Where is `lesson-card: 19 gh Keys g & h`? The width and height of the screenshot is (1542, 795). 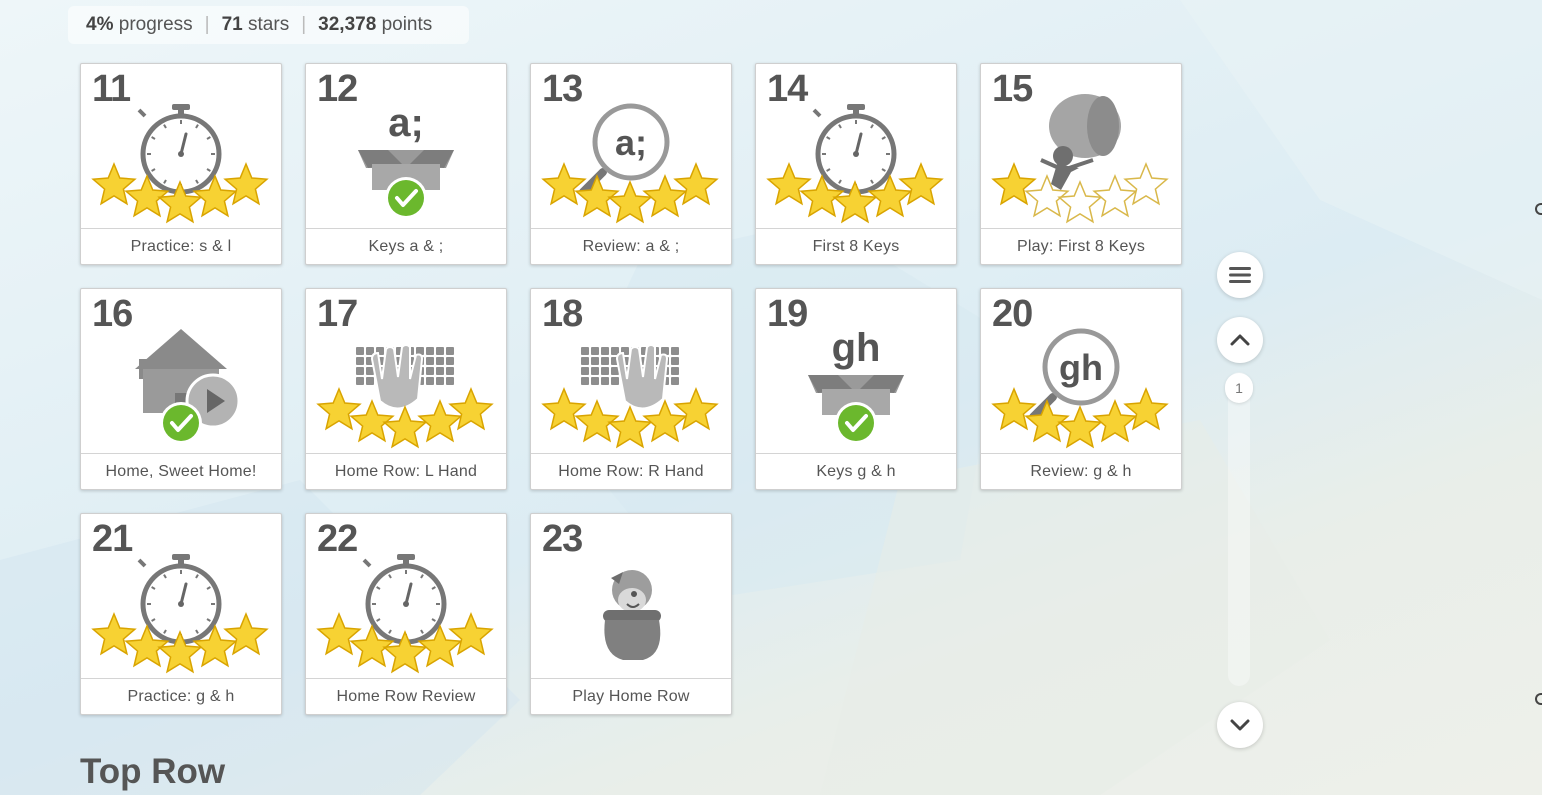 lesson-card: 19 gh Keys g & h is located at coordinates (856, 389).